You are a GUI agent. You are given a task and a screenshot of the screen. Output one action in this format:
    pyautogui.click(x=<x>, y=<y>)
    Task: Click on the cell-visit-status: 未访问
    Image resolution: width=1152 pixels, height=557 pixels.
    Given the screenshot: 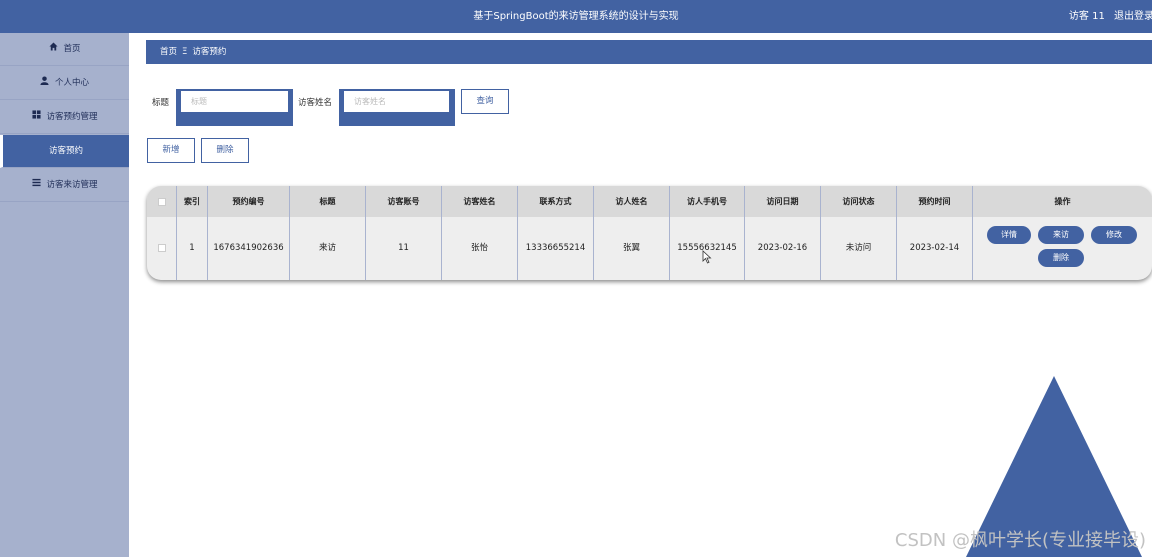 What is the action you would take?
    pyautogui.click(x=859, y=248)
    